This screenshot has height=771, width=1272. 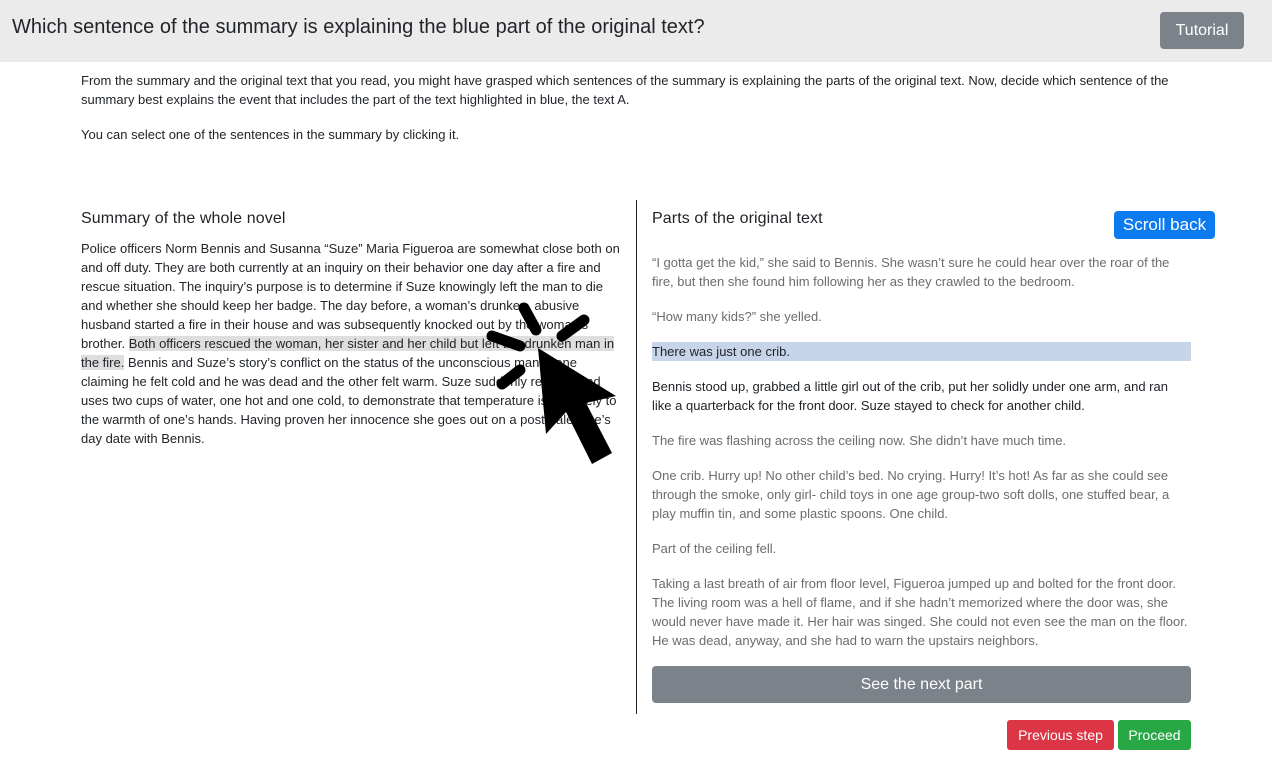 What do you see at coordinates (921, 684) in the screenshot?
I see `see-next-part-button: See the next part` at bounding box center [921, 684].